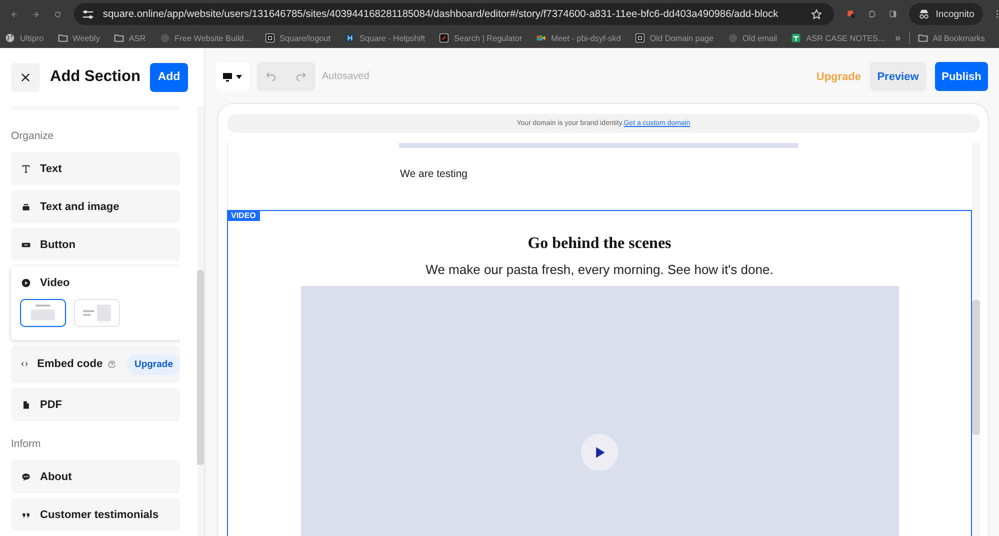  What do you see at coordinates (243, 215) in the screenshot?
I see `section-tag: VIDEO` at bounding box center [243, 215].